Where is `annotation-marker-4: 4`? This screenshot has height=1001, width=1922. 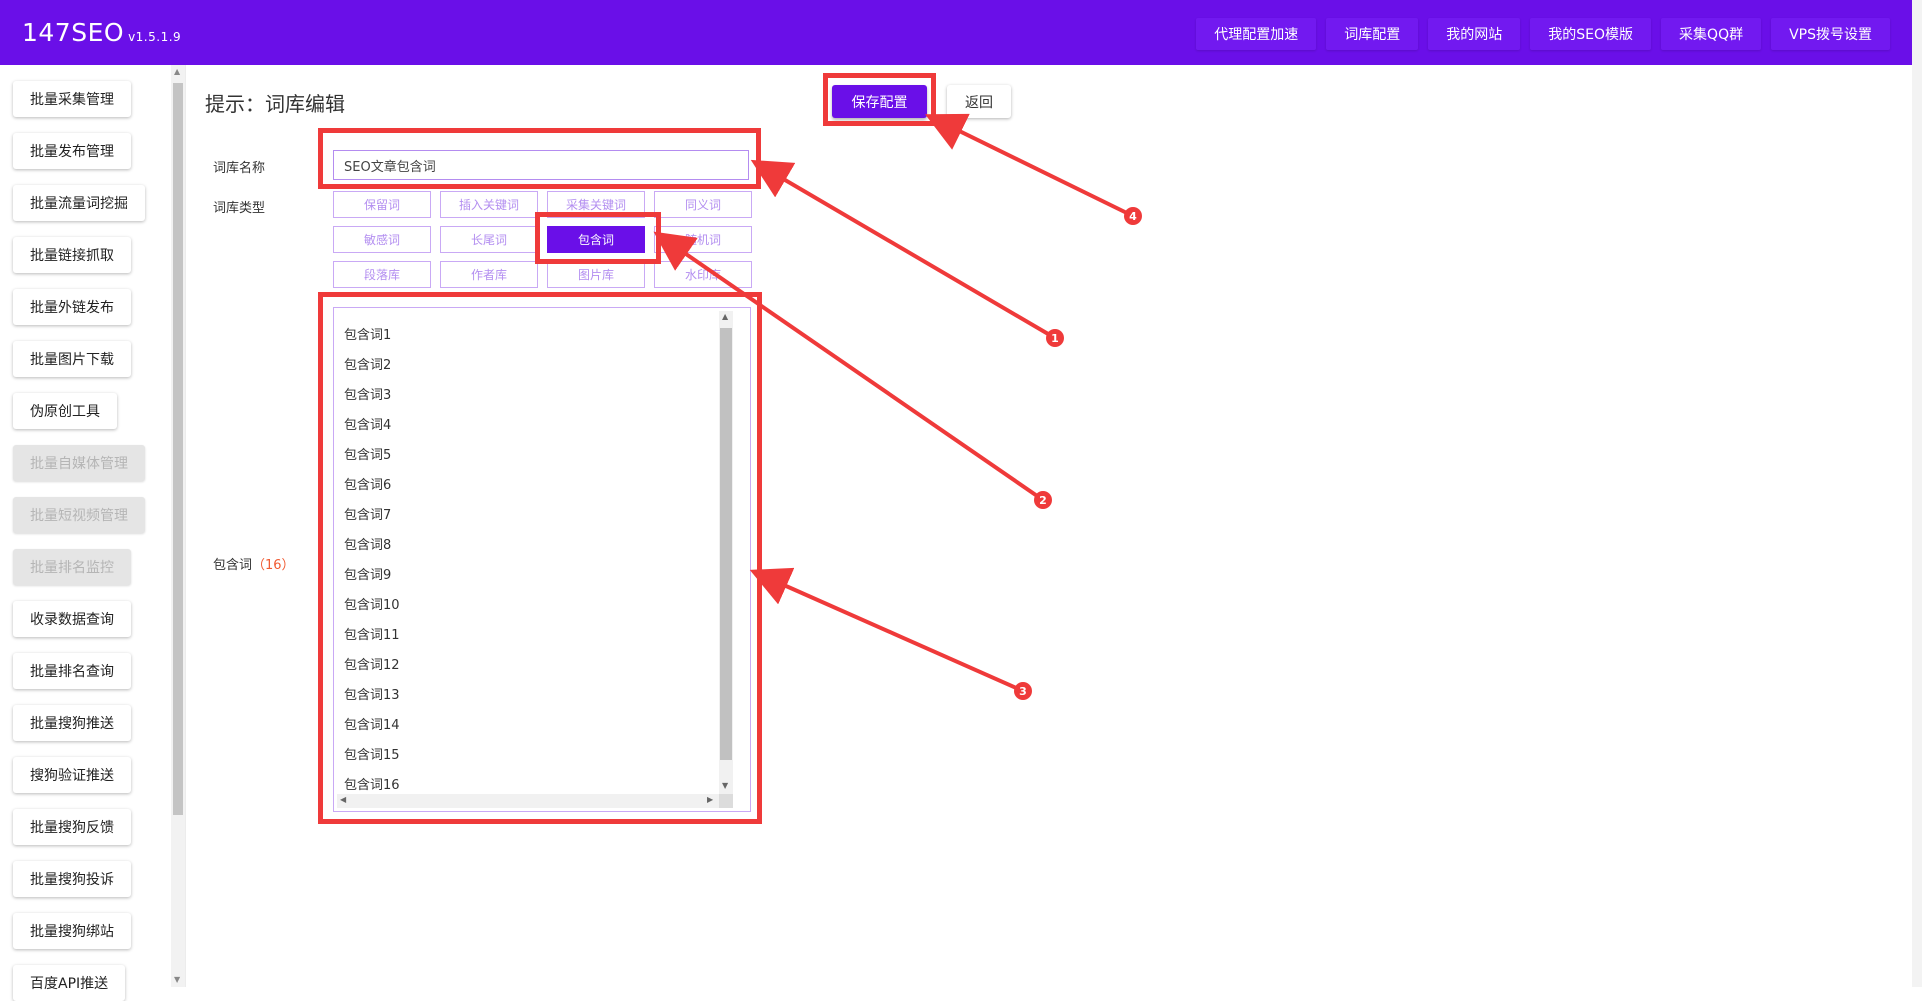 annotation-marker-4: 4 is located at coordinates (1133, 216).